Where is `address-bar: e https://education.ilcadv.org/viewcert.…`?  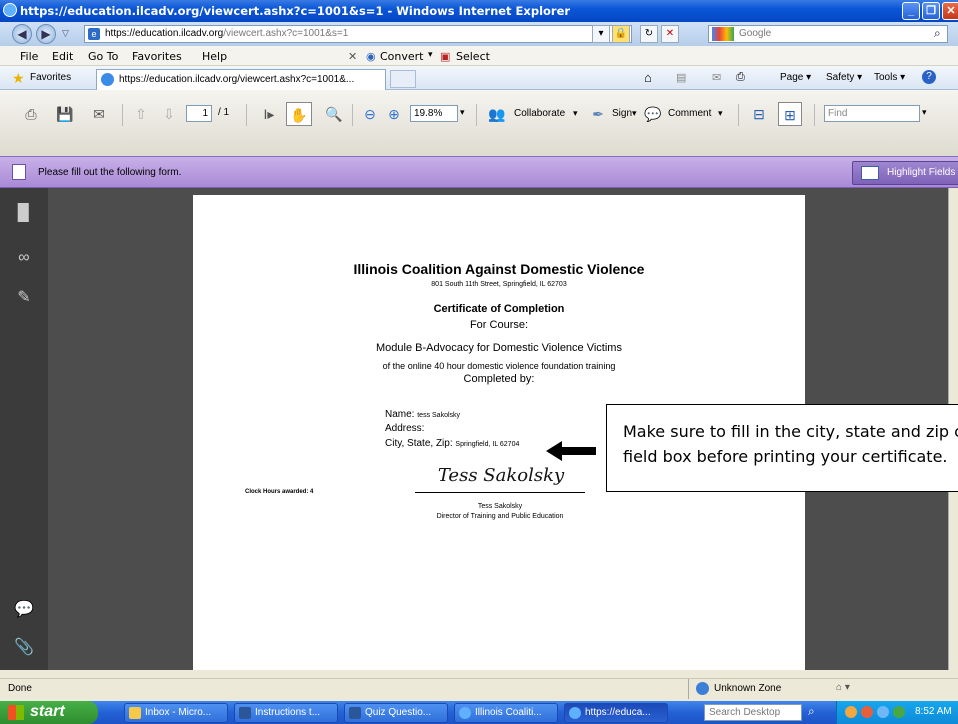
address-bar: e https://education.ilcadv.org/viewcert.… is located at coordinates (358, 34).